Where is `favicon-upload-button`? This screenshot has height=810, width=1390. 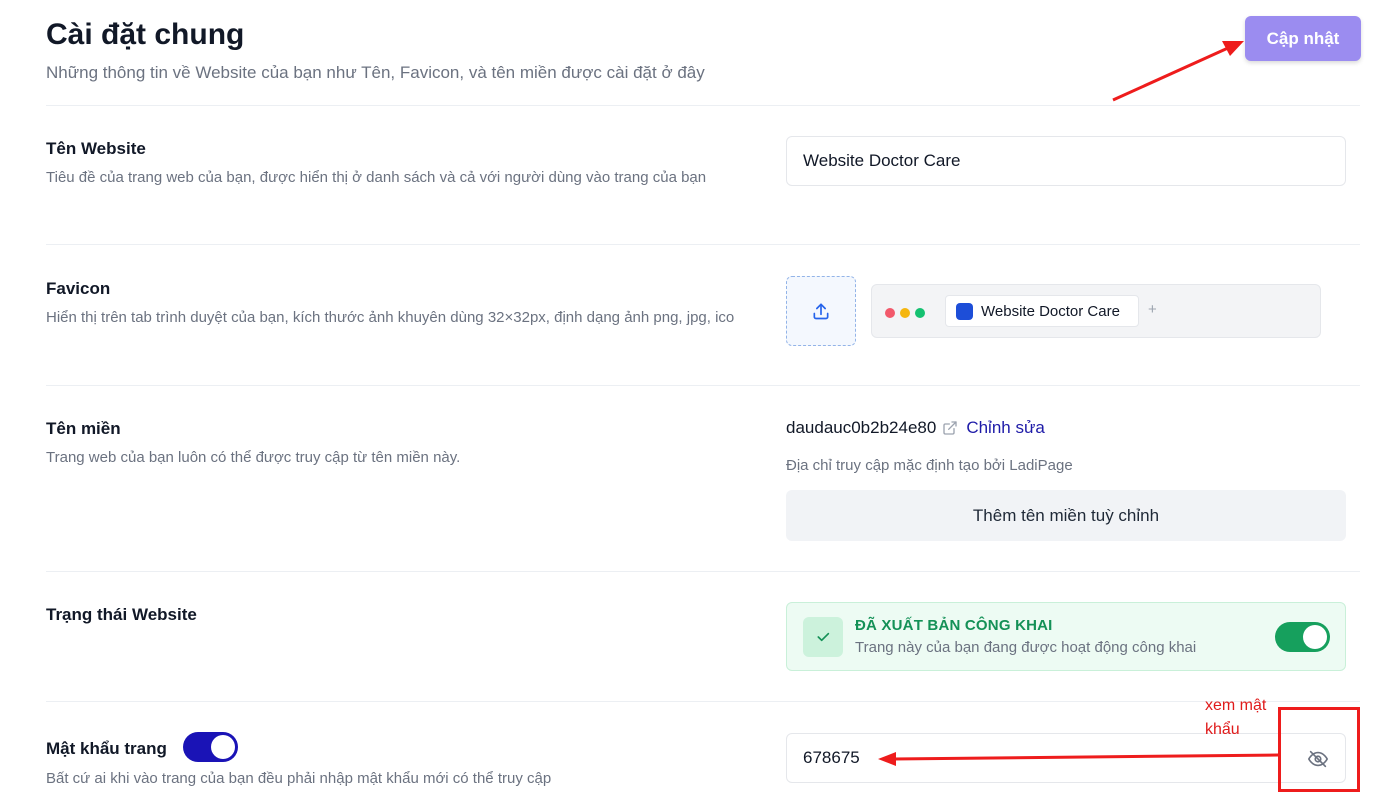
favicon-upload-button is located at coordinates (821, 311).